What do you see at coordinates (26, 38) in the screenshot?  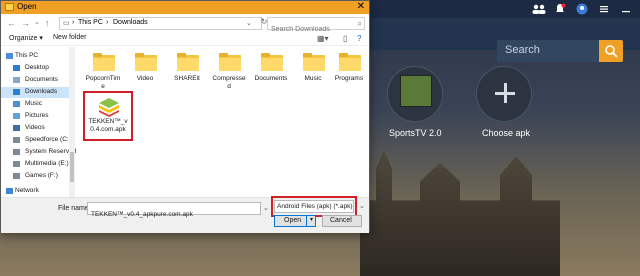 I see `organize-menu: Organize ▾` at bounding box center [26, 38].